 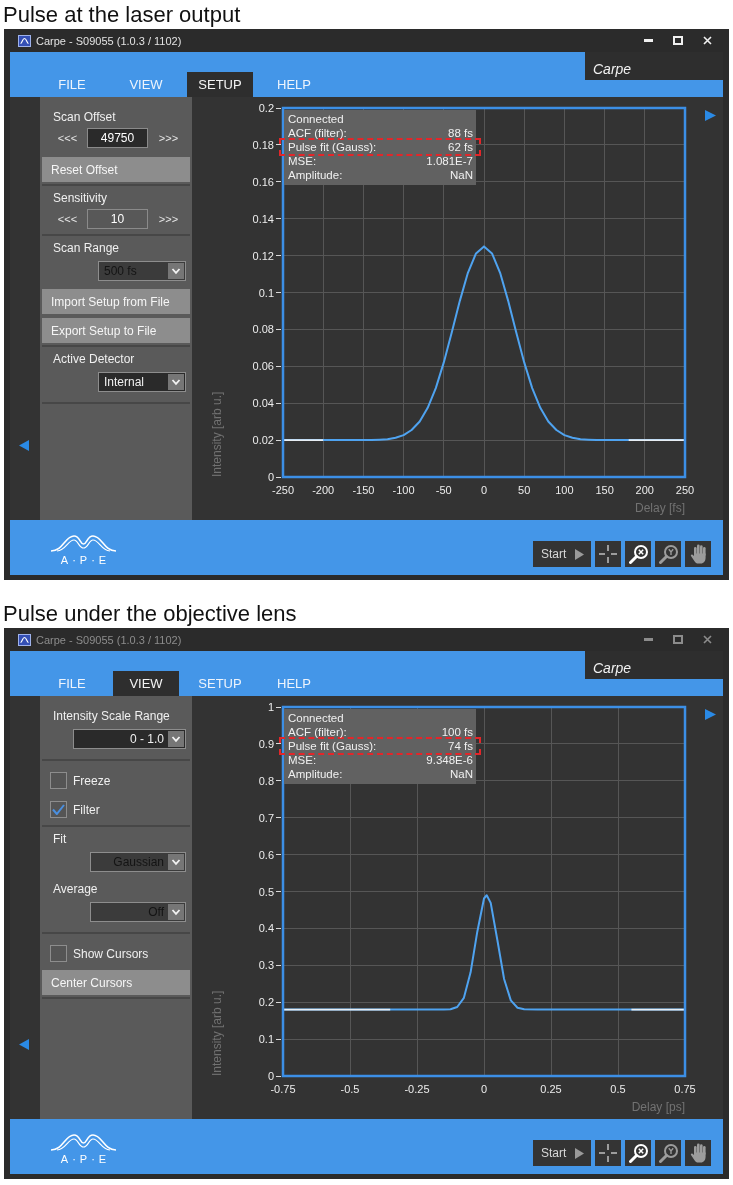 What do you see at coordinates (604, 490) in the screenshot?
I see `x-tick-label: 150` at bounding box center [604, 490].